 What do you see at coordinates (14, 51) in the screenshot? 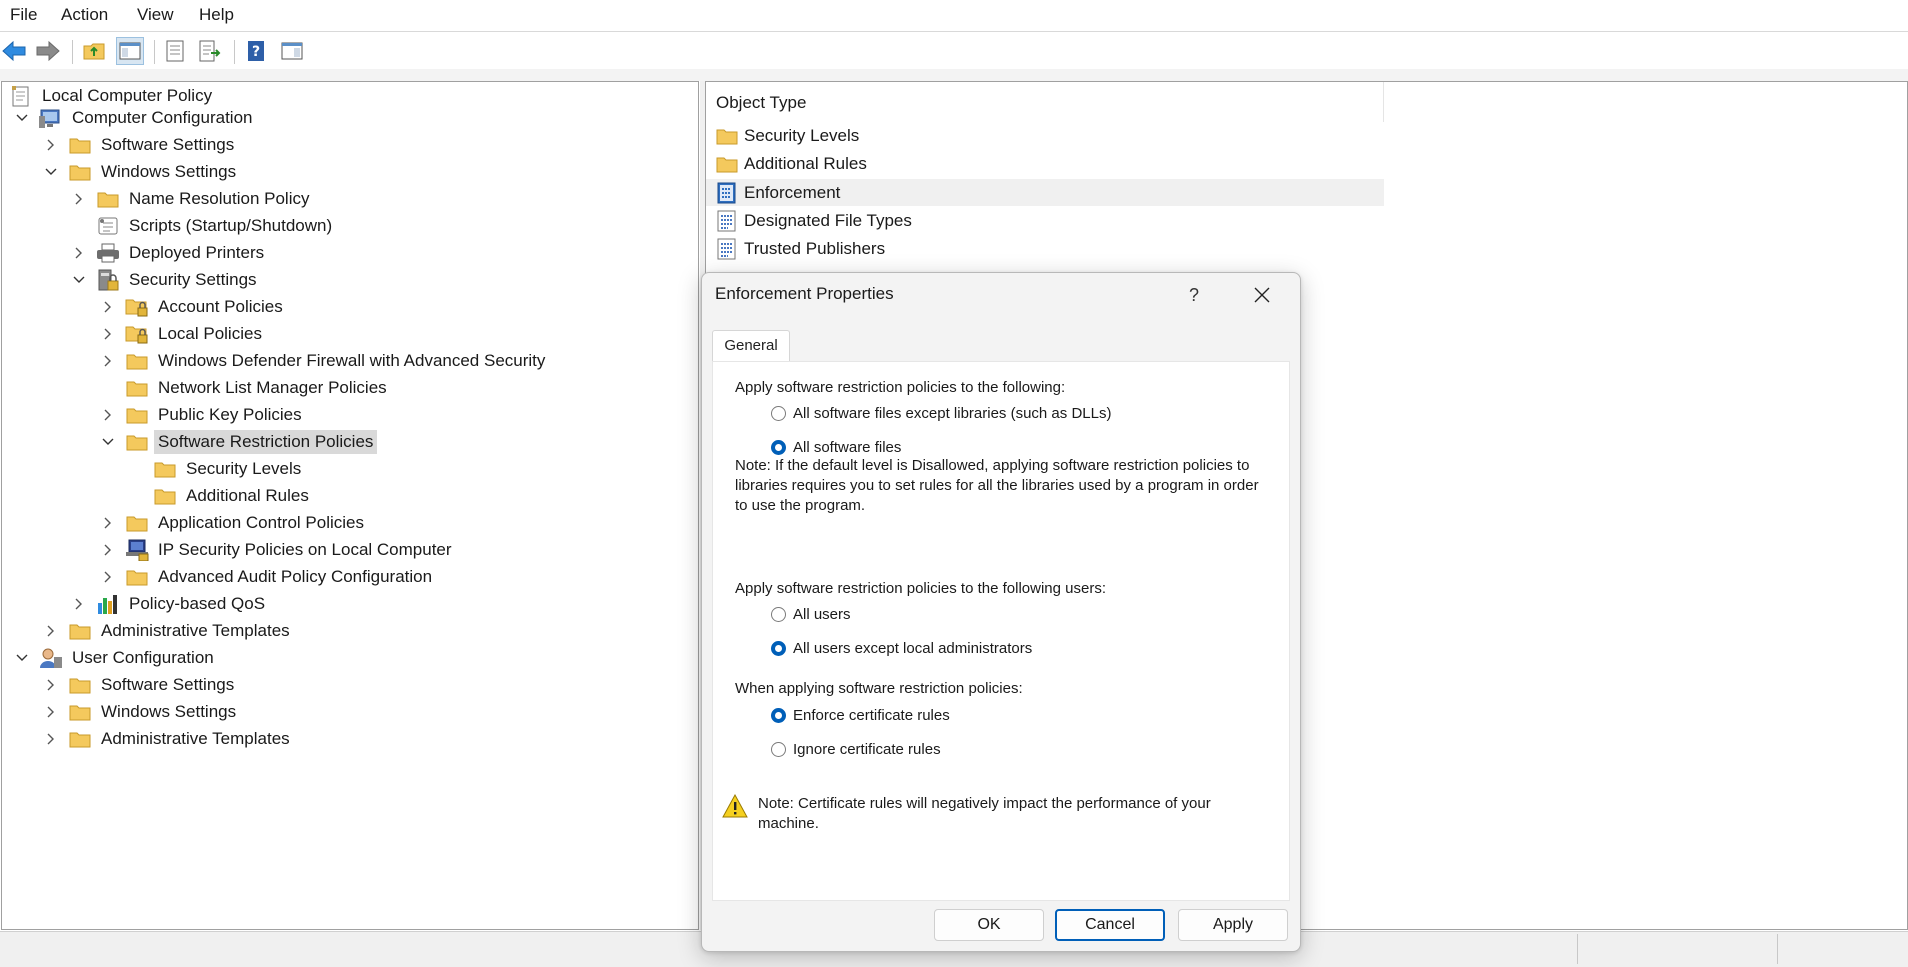
I see `back-arrow-icon` at bounding box center [14, 51].